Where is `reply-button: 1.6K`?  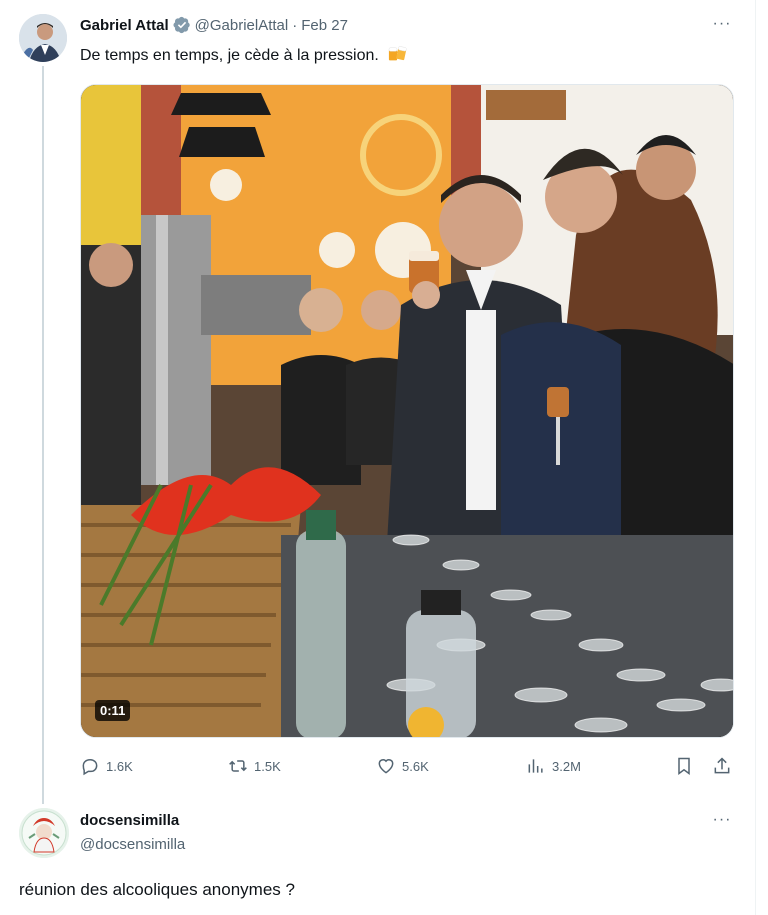 reply-button: 1.6K is located at coordinates (106, 766).